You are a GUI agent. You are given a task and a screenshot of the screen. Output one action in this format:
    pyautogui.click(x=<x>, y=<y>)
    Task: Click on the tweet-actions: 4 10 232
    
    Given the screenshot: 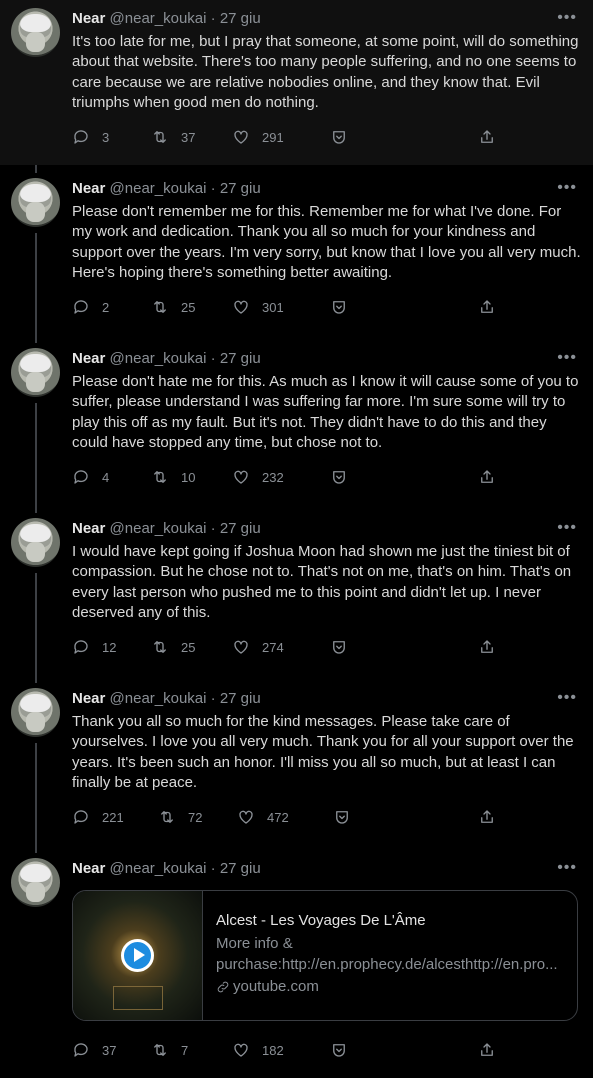 What is the action you would take?
    pyautogui.click(x=287, y=477)
    